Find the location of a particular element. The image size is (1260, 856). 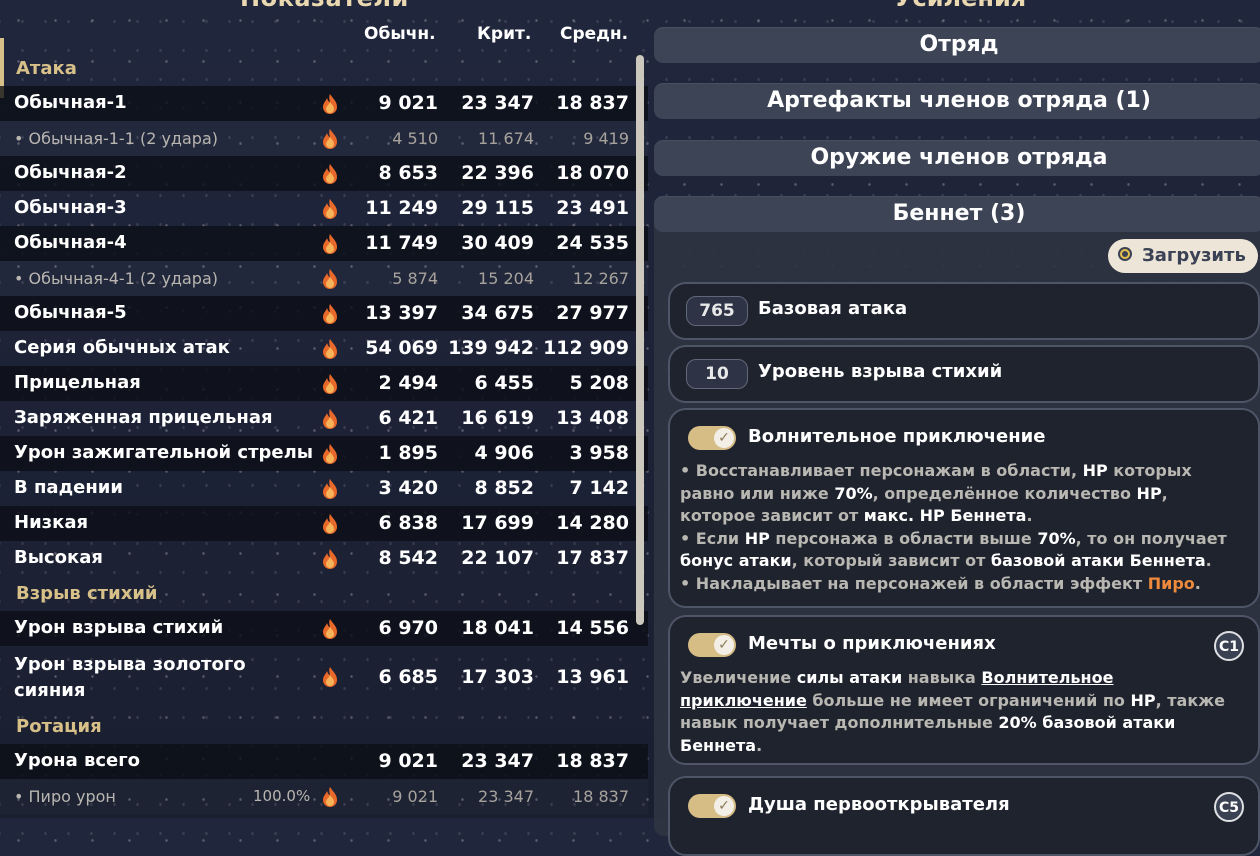

section-attack: Атака is located at coordinates (46, 68).